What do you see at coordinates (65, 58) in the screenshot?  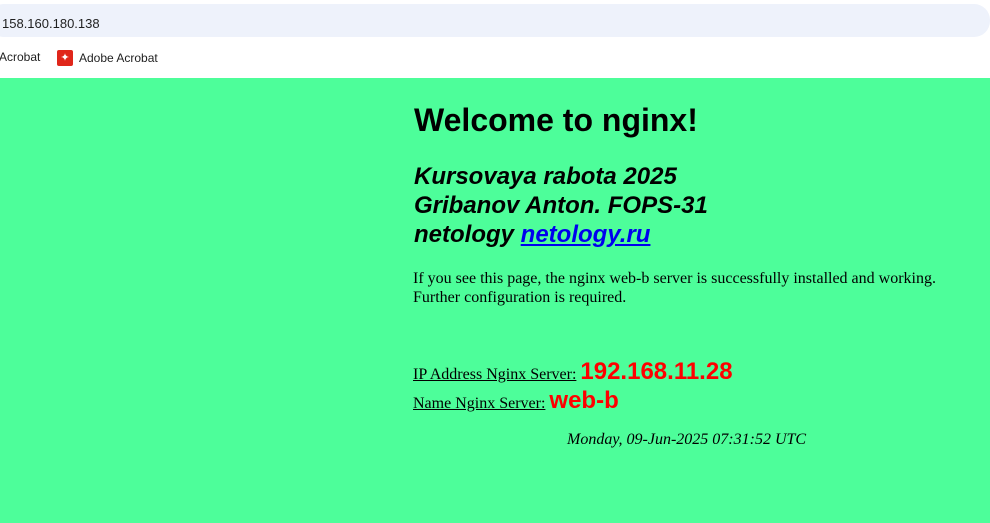 I see `adobe-pdf-icon: ✦` at bounding box center [65, 58].